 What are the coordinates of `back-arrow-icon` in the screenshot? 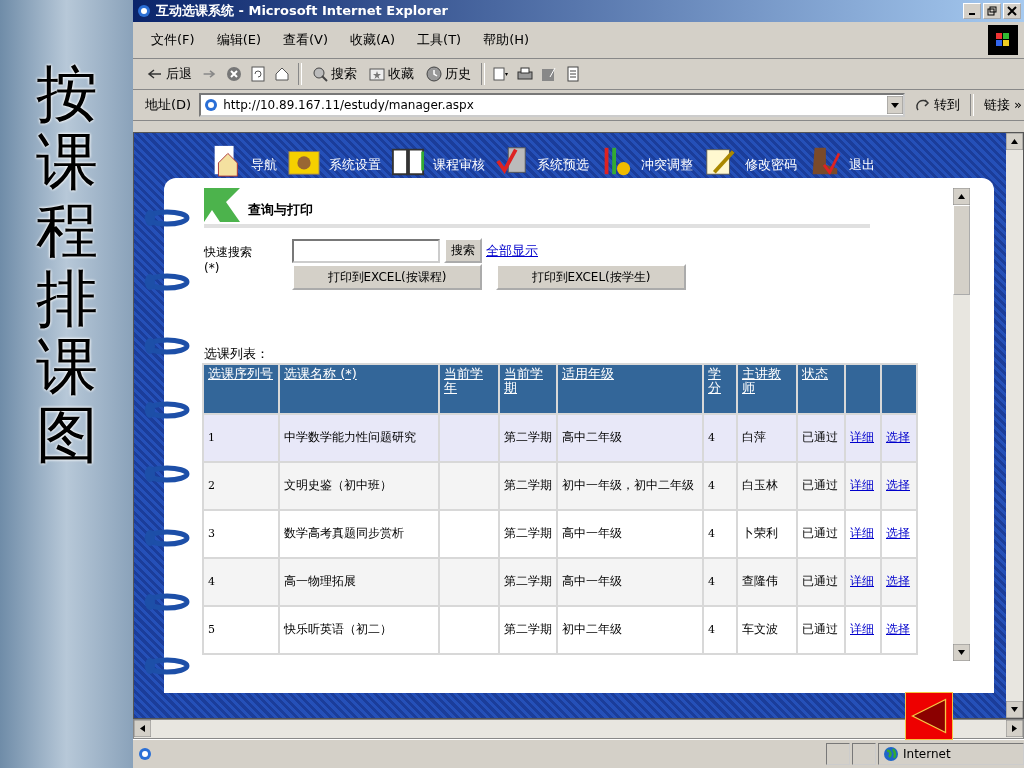 It's located at (155, 74).